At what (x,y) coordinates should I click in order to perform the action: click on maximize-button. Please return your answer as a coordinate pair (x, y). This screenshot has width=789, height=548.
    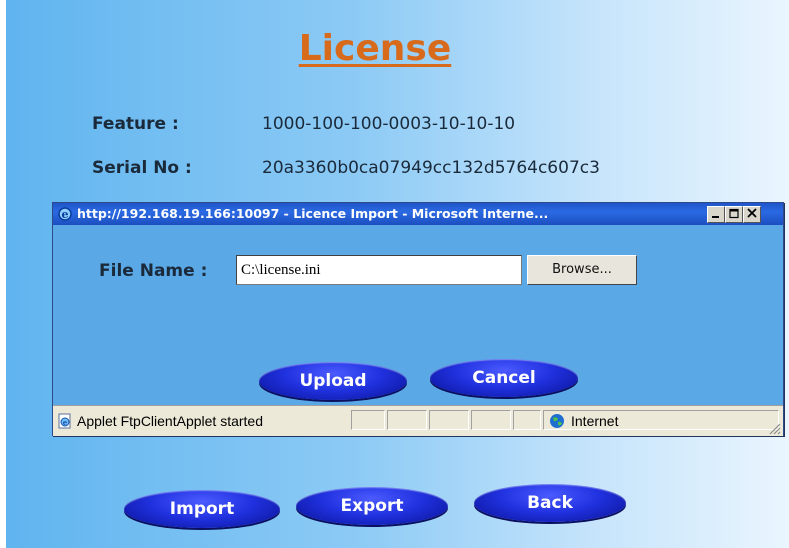
    Looking at the image, I should click on (734, 214).